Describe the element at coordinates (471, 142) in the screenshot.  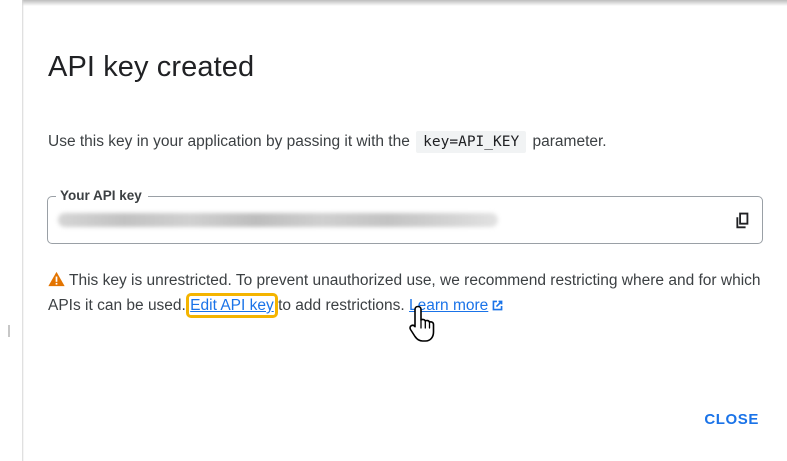
I see `code-snippet: key=API_KEY` at that location.